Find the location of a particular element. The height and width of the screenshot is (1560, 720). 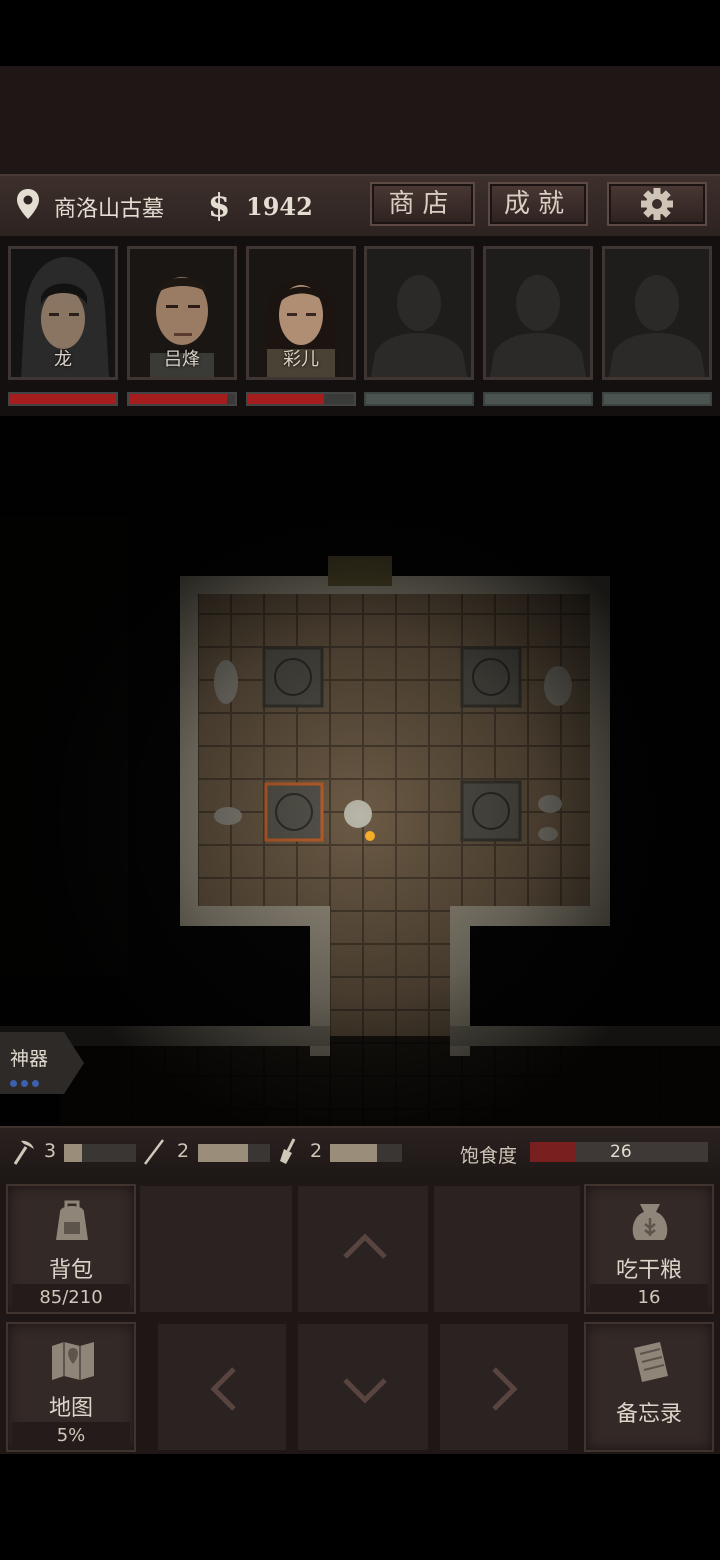

party-member-name: 龙 is located at coordinates (63, 359).